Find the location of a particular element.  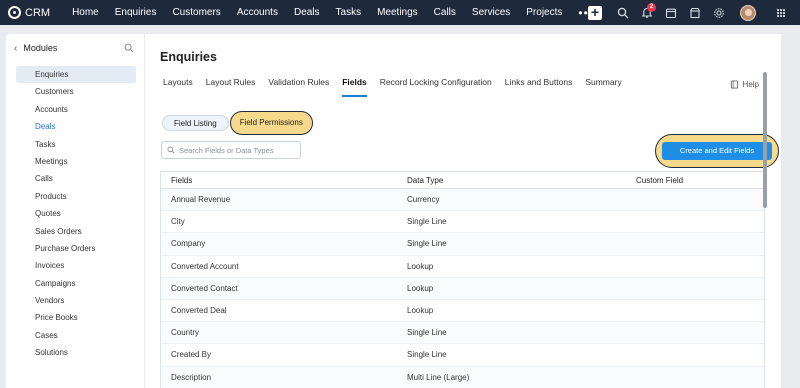

sidebar-item-calls: Calls is located at coordinates (76, 178).